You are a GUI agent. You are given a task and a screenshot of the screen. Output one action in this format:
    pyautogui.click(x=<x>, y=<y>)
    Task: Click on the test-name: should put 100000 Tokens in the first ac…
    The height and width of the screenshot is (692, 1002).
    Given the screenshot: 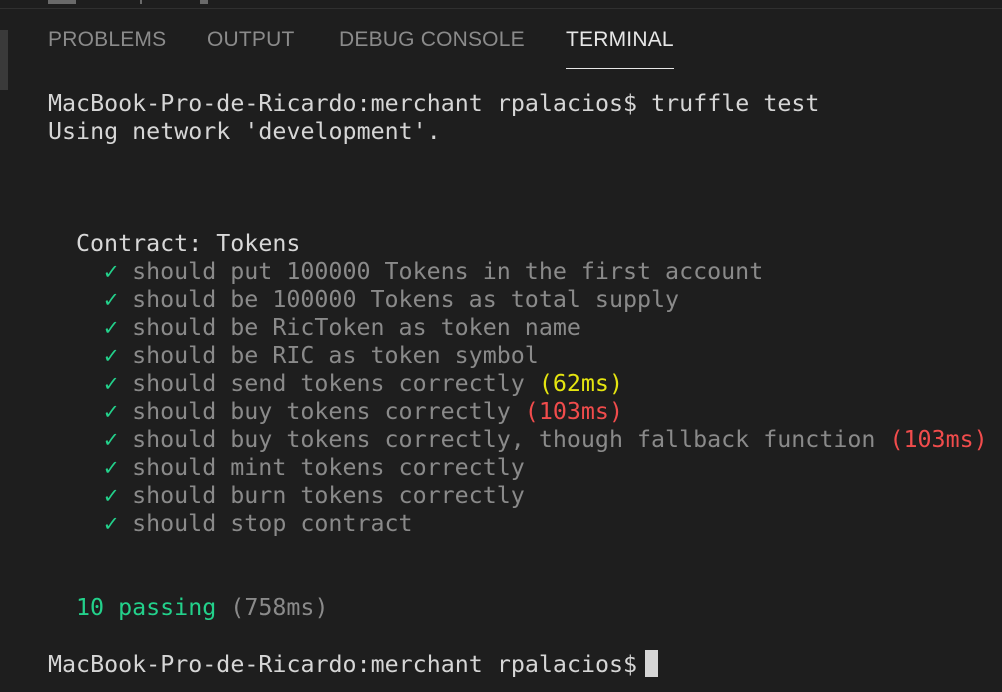 What is the action you would take?
    pyautogui.click(x=448, y=271)
    